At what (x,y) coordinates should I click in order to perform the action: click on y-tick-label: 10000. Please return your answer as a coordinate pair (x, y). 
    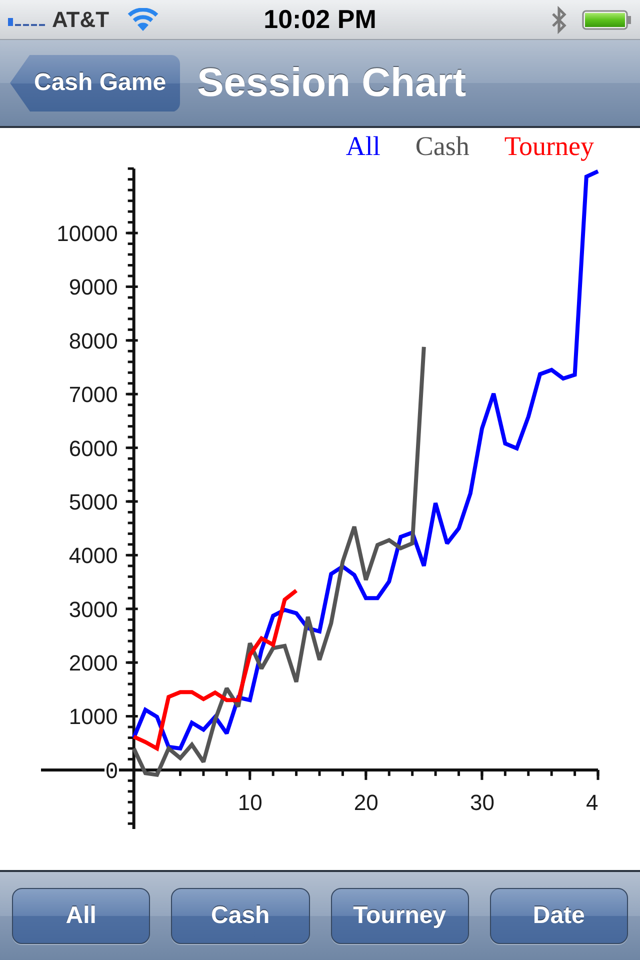
    Looking at the image, I should click on (87, 233).